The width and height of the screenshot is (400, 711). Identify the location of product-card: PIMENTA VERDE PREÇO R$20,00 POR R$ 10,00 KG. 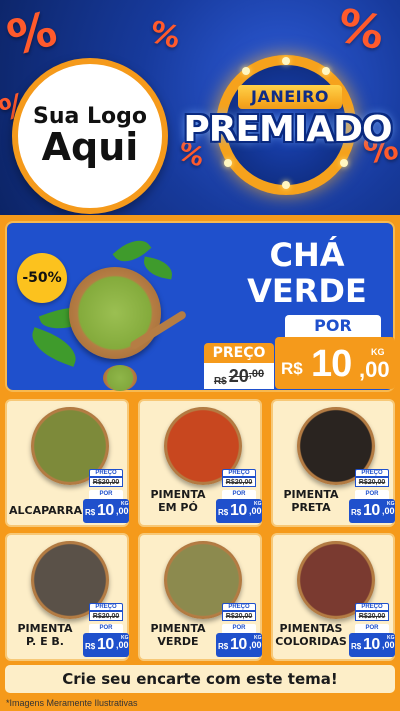
(200, 597).